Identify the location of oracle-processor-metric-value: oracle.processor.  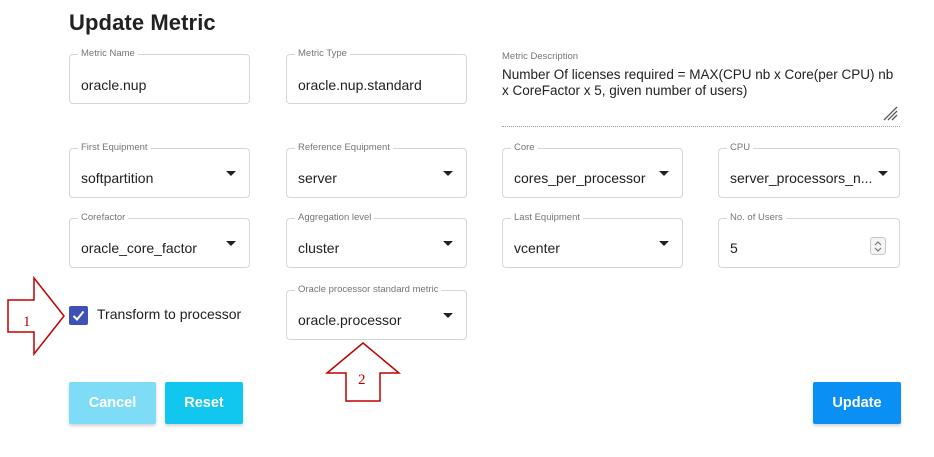
(350, 320).